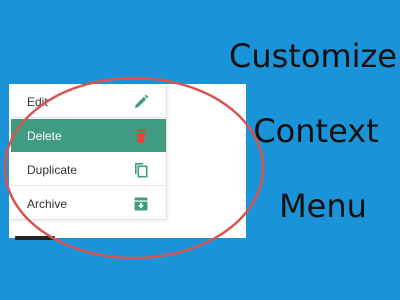 The height and width of the screenshot is (300, 400). I want to click on menu-item-duplicate: Duplicate, so click(88, 169).